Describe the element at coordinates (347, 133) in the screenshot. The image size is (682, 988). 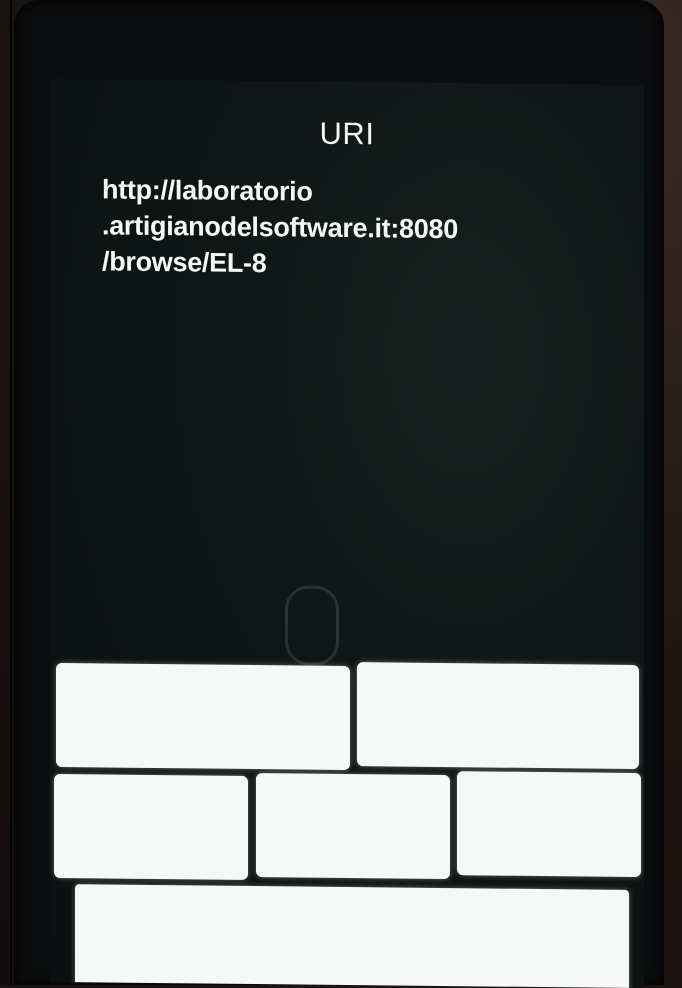
I see `dialog-title: URI` at that location.